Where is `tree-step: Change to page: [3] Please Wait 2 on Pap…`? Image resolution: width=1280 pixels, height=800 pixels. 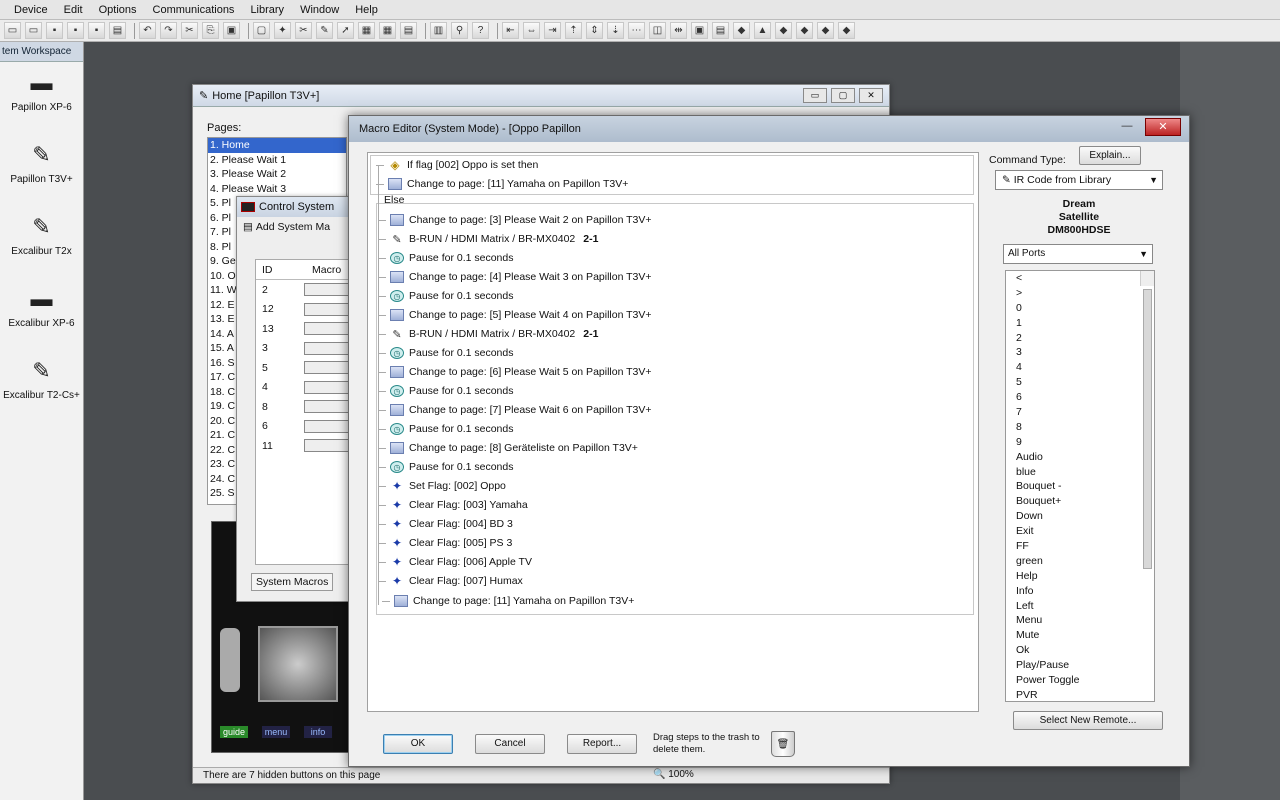 tree-step: Change to page: [3] Please Wait 2 on Pap… is located at coordinates (521, 220).